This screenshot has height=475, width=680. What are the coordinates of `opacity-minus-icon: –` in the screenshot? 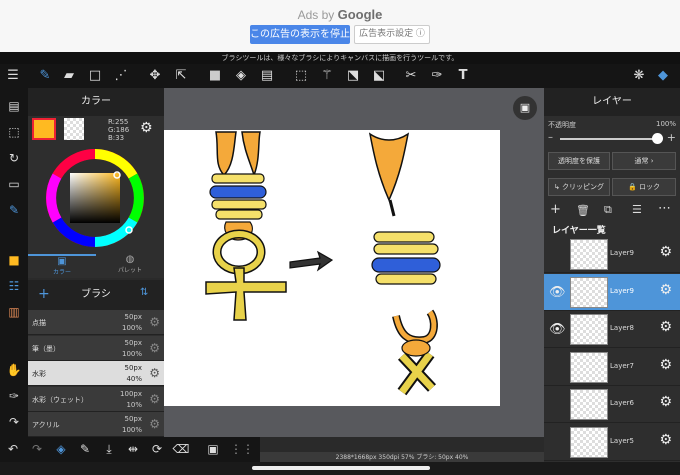 It's located at (550, 137).